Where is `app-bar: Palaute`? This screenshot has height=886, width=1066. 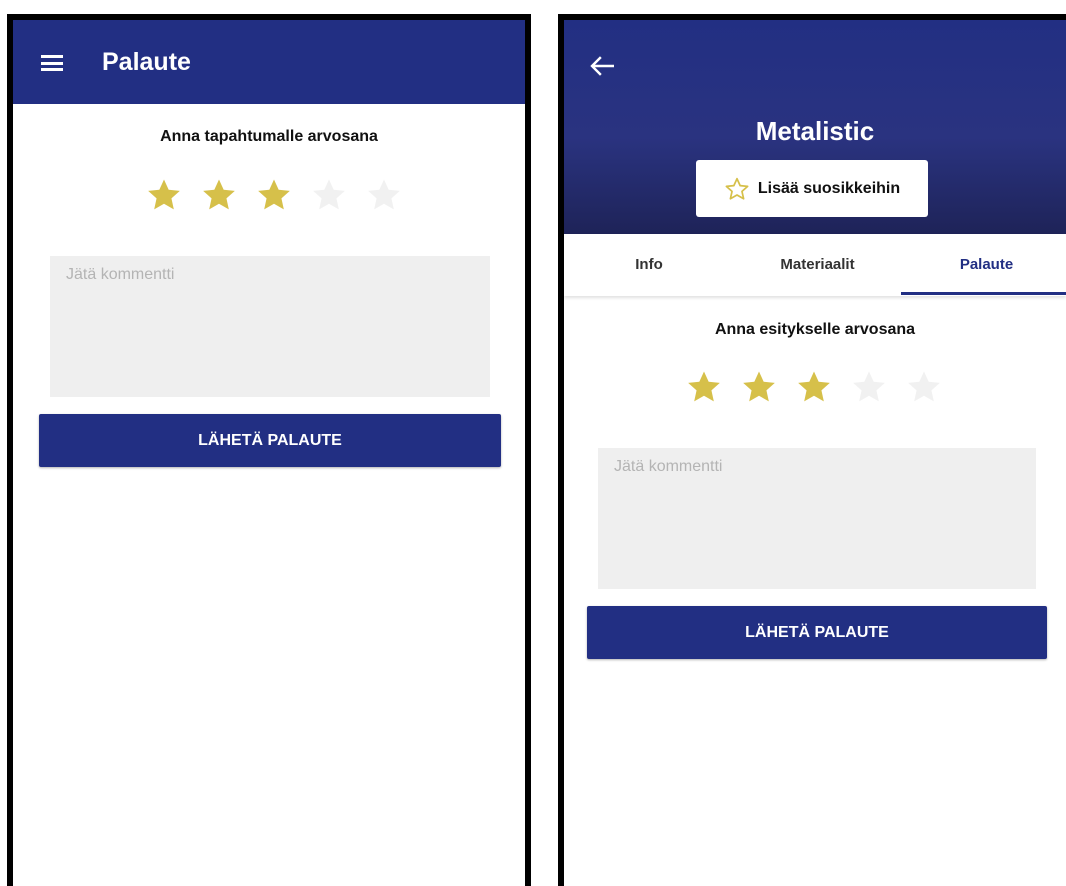 app-bar: Palaute is located at coordinates (269, 62).